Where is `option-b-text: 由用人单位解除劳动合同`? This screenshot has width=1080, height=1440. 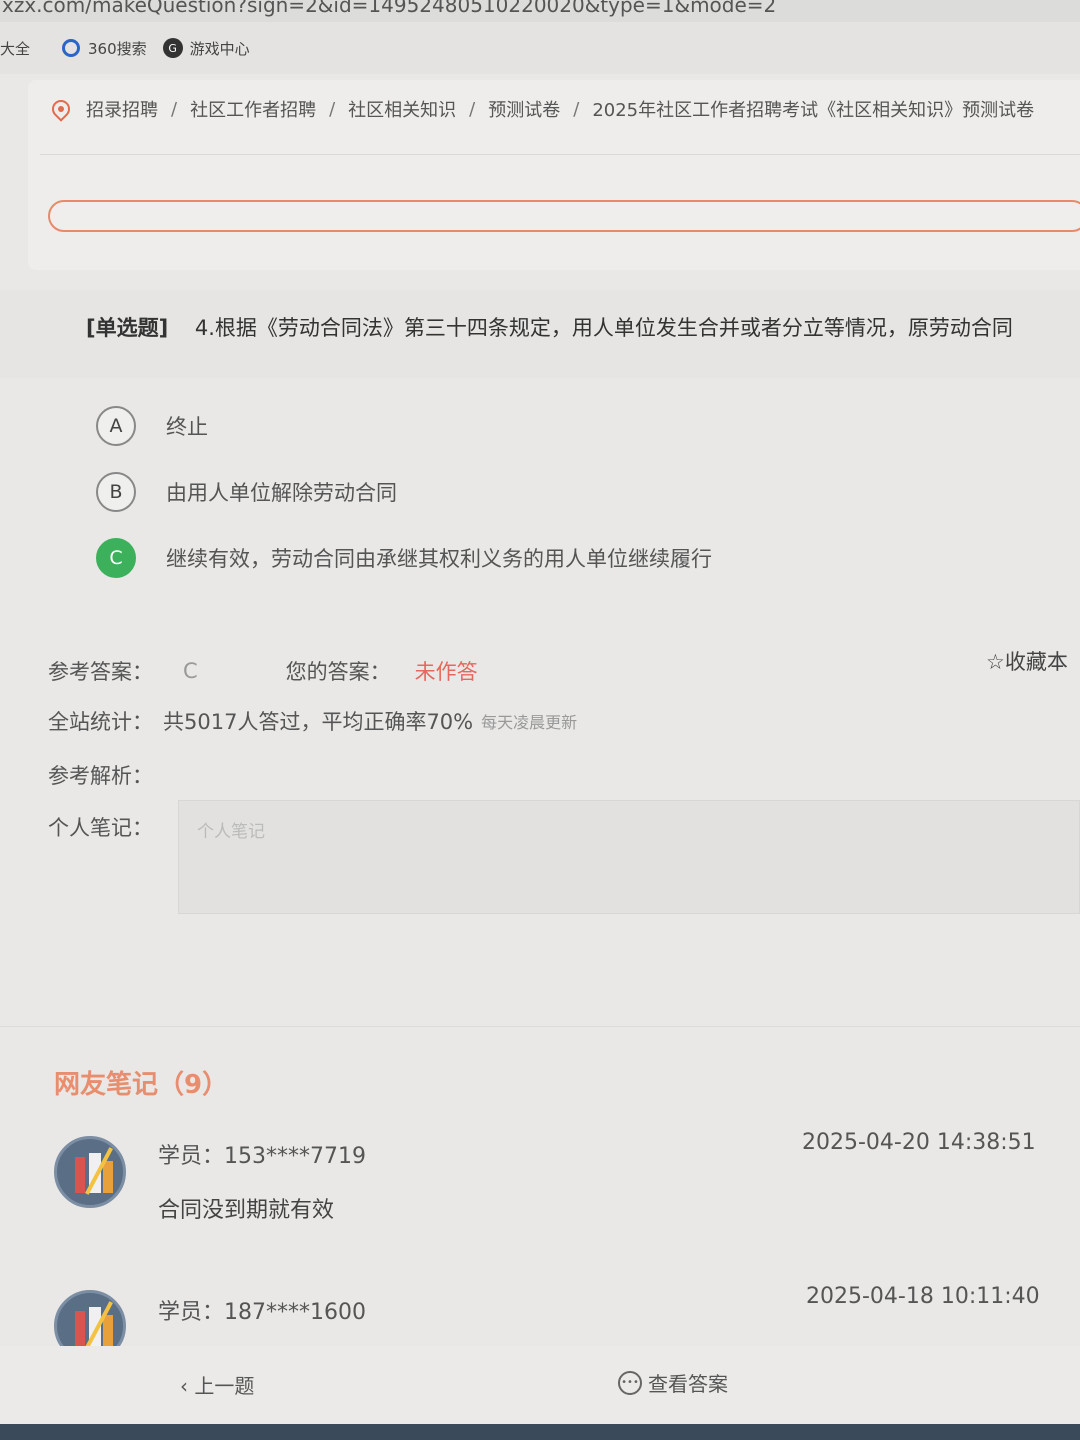
option-b-text: 由用人单位解除劳动合同 is located at coordinates (281, 493).